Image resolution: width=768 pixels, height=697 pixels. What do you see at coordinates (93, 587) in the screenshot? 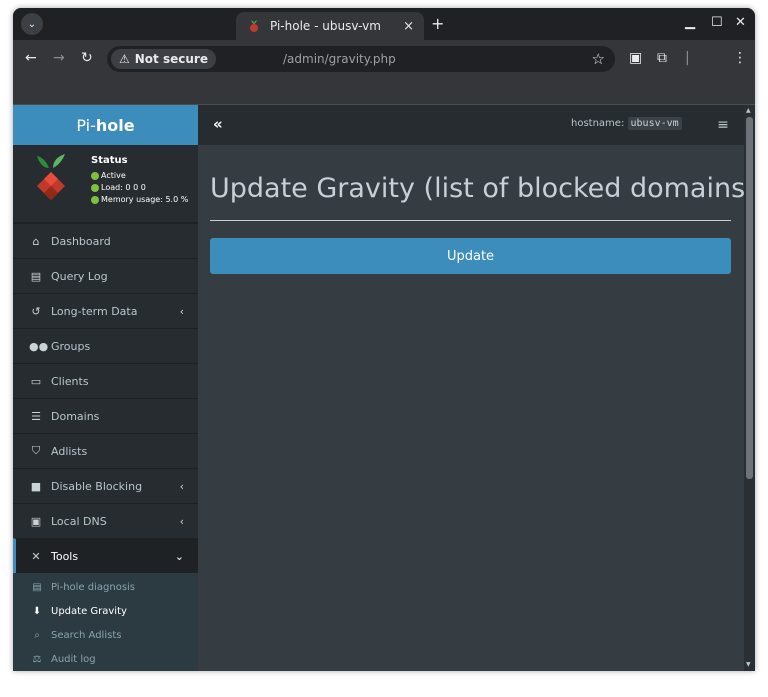
I see `submenu-item-label: Pi-hole diagnosis` at bounding box center [93, 587].